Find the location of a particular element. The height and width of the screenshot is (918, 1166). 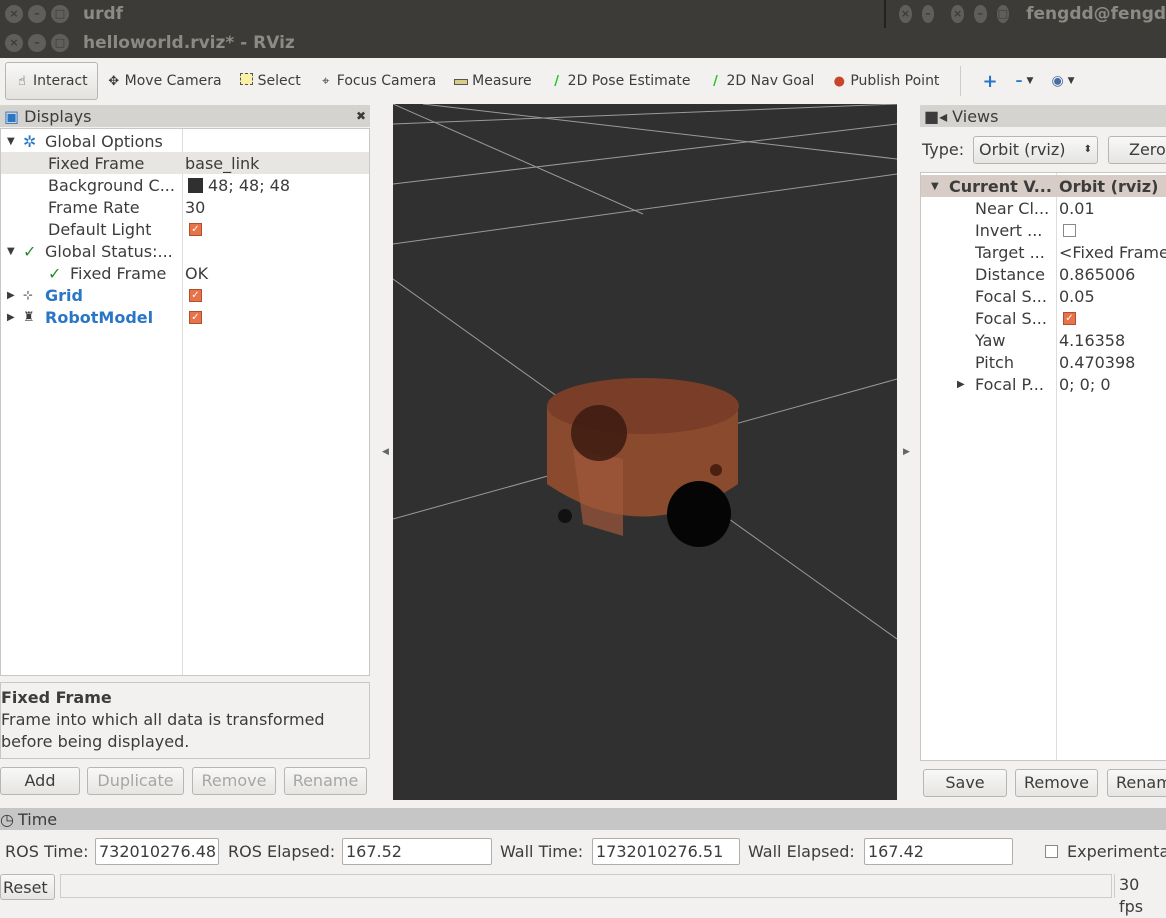

remove-tool-button: – ▼ is located at coordinates (1025, 81).